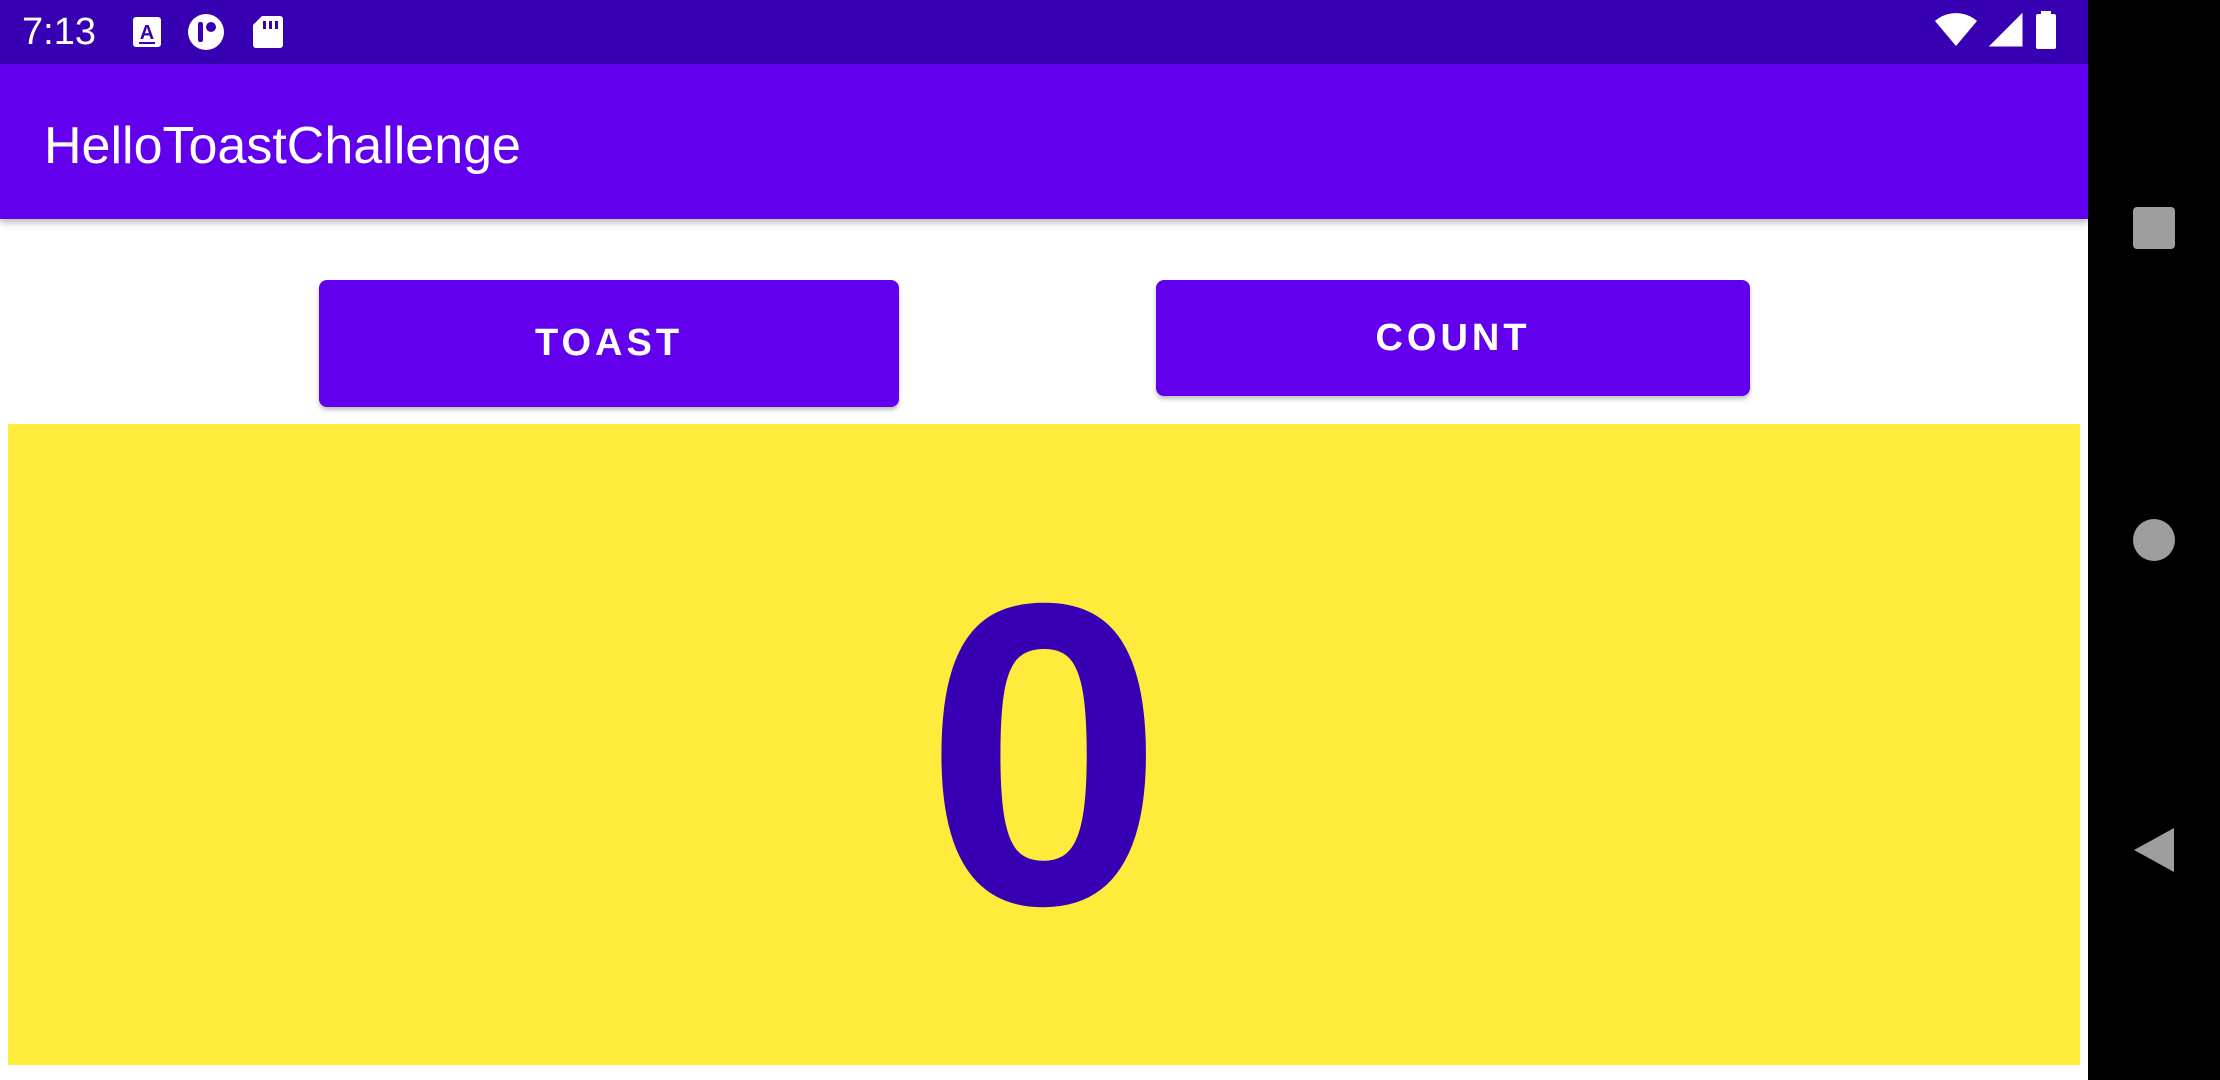 Image resolution: width=2220 pixels, height=1080 pixels. I want to click on battery-icon, so click(2046, 32).